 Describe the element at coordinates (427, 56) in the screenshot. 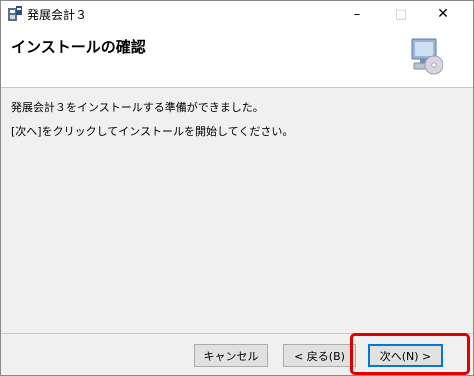

I see `computer-cd-icon` at that location.